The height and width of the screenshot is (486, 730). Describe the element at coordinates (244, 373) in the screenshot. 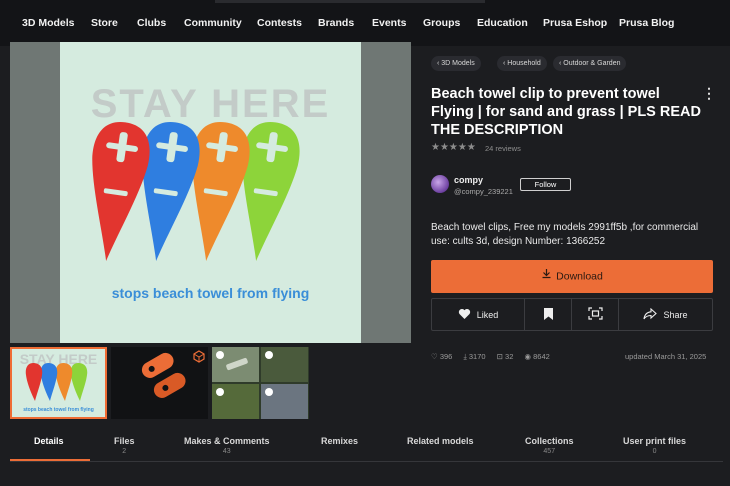

I see `photo-number-badges` at that location.